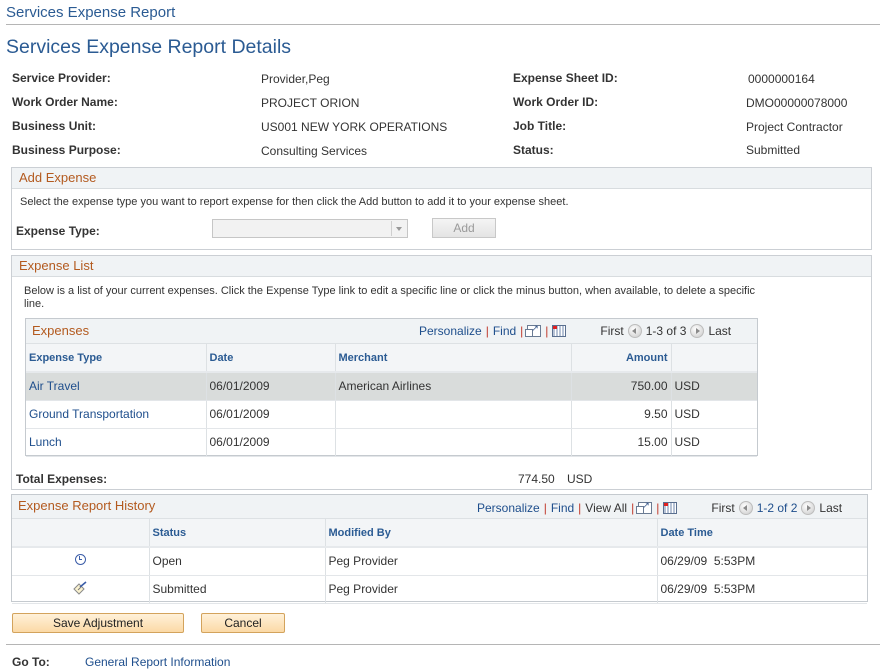  Describe the element at coordinates (794, 127) in the screenshot. I see `job-title-value: Project Contractor` at that location.